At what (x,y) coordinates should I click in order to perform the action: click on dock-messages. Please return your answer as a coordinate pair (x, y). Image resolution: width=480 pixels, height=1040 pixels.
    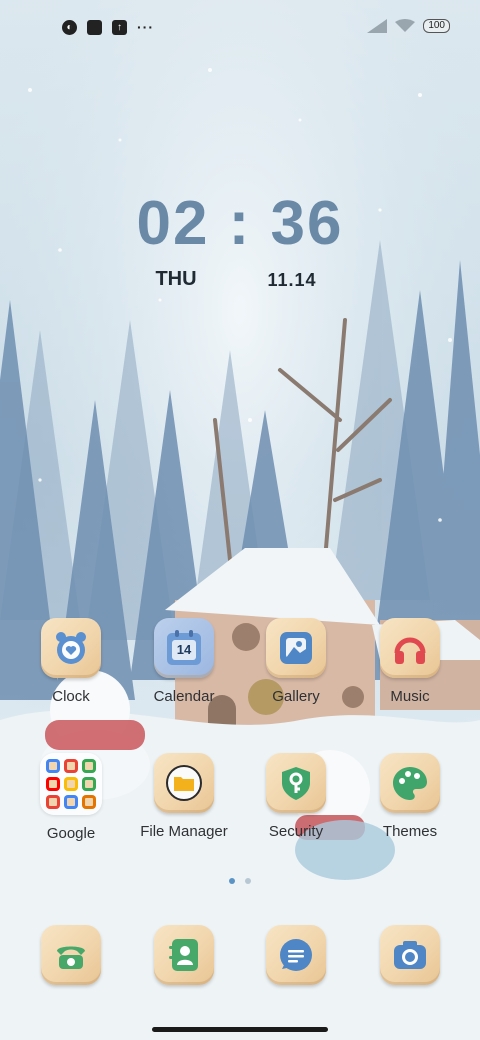
    Looking at the image, I should click on (296, 955).